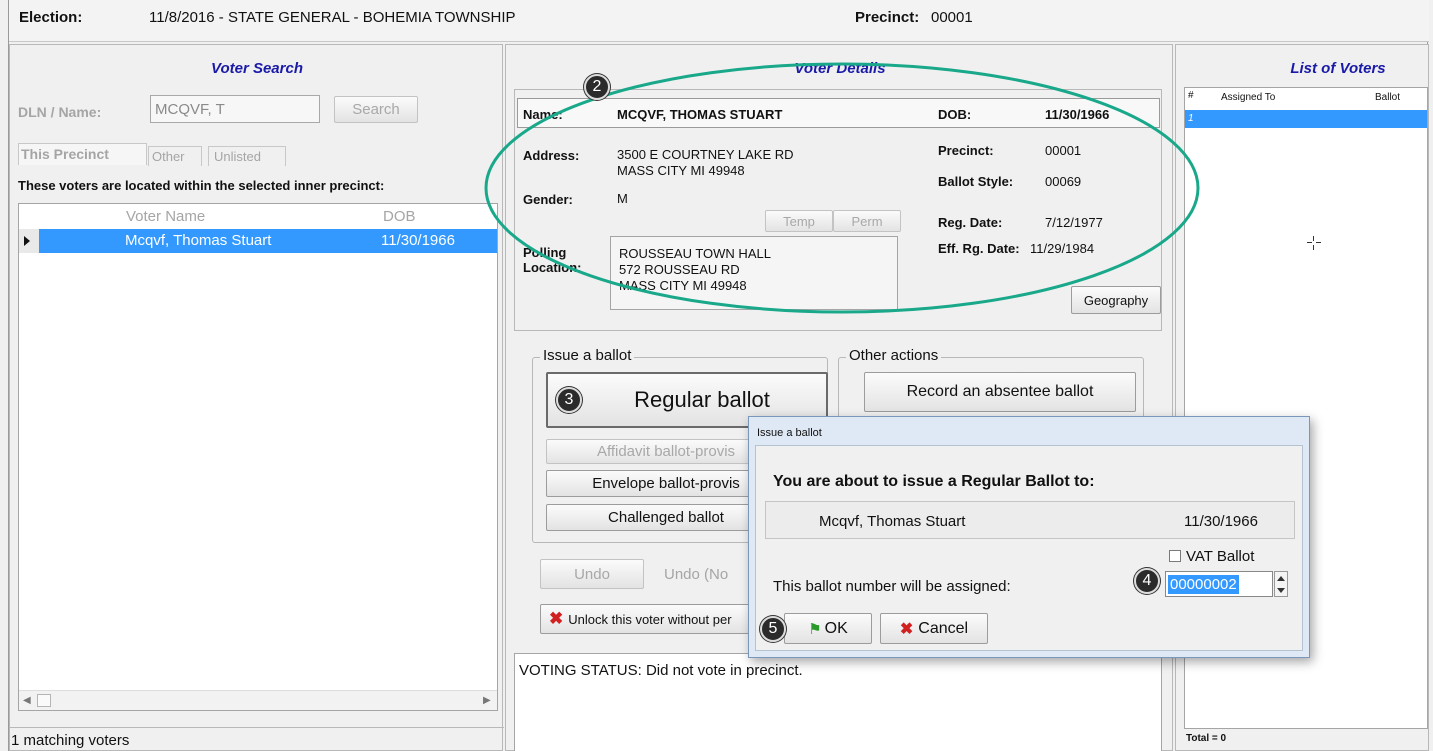 The width and height of the screenshot is (1433, 751). What do you see at coordinates (1175, 556) in the screenshot?
I see `vat-ballot-checkbox` at bounding box center [1175, 556].